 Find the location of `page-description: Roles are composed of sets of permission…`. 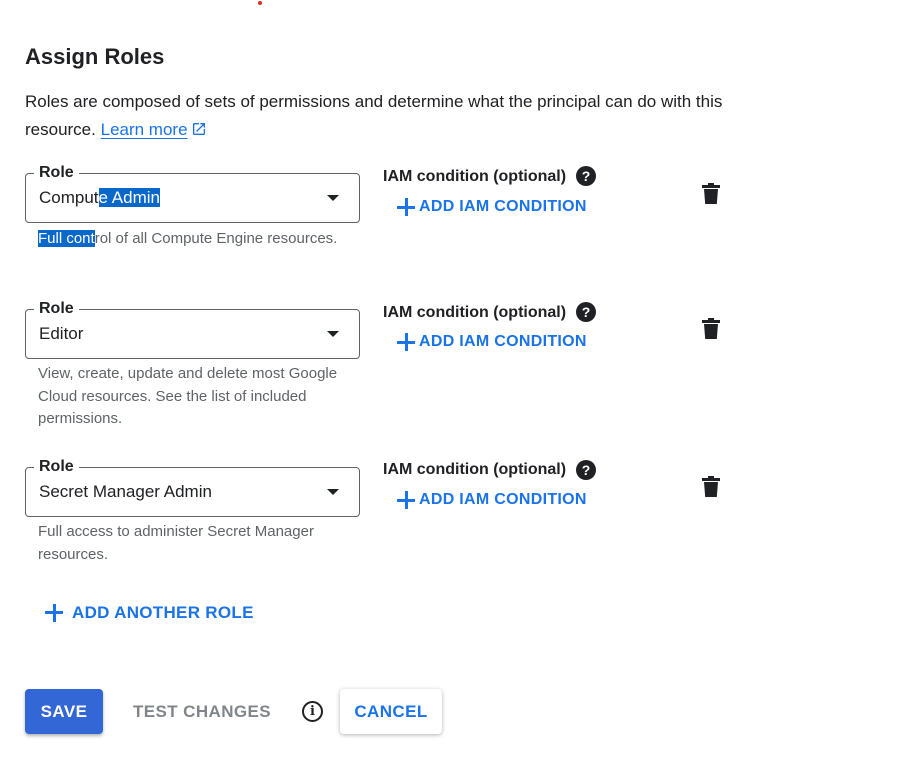

page-description: Roles are composed of sets of permission… is located at coordinates (375, 116).